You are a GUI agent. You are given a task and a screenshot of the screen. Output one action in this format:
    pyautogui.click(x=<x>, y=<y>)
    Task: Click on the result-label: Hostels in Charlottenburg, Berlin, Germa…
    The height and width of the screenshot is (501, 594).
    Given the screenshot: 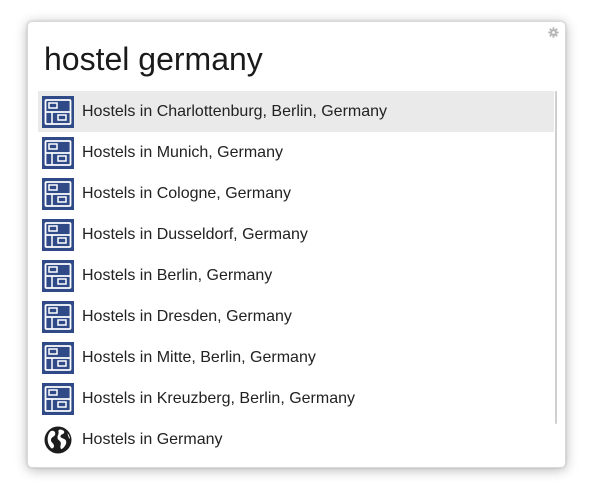 What is the action you would take?
    pyautogui.click(x=235, y=111)
    